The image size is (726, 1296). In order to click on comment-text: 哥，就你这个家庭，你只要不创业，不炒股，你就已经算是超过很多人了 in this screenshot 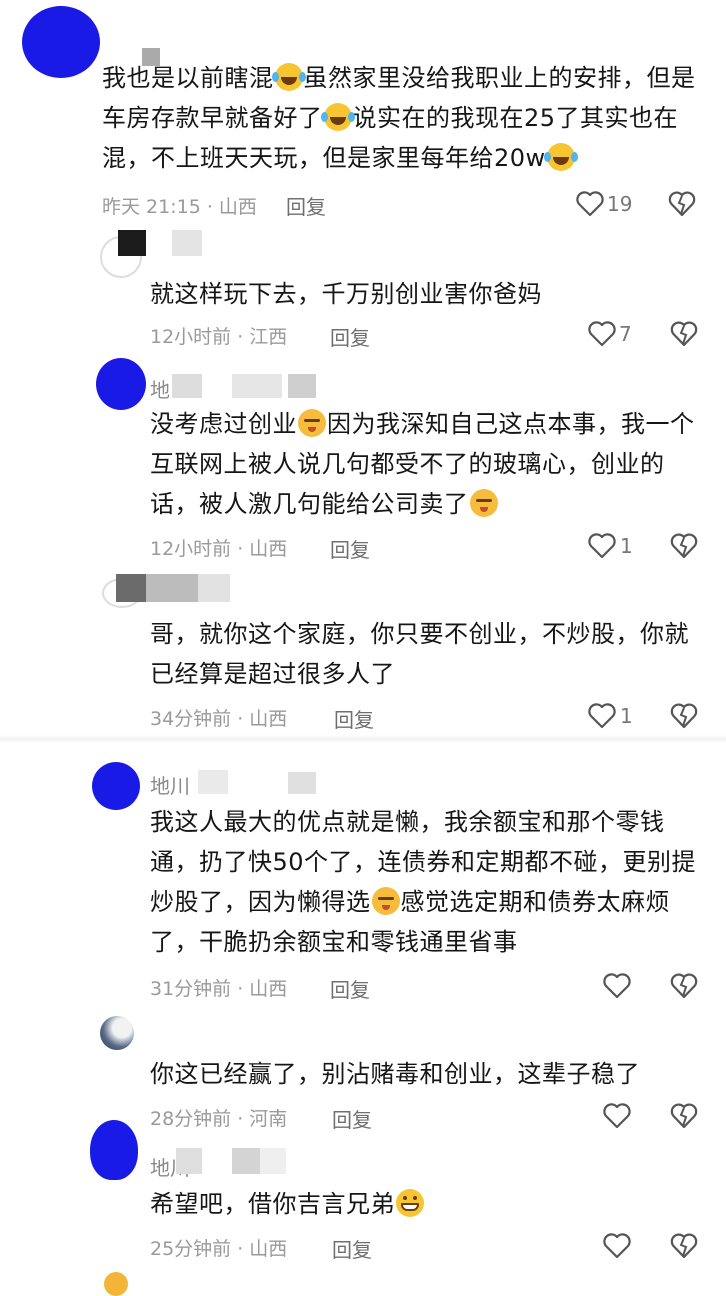, I will do `click(419, 654)`.